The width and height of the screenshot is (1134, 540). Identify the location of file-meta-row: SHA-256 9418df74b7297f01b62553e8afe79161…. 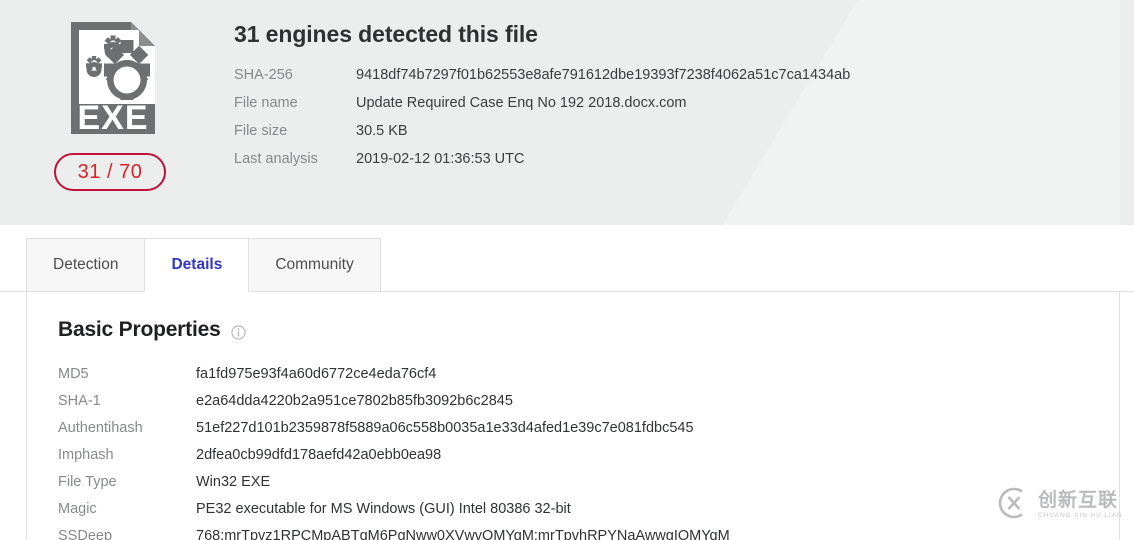
(542, 81).